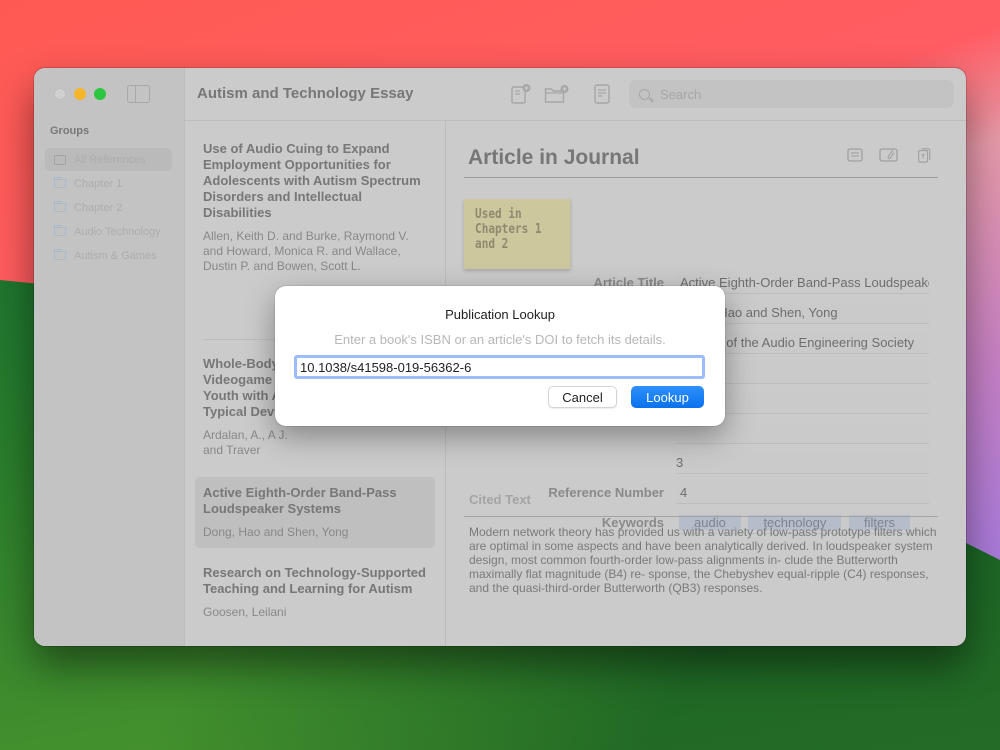  What do you see at coordinates (80, 94) in the screenshot?
I see `minimize-window-button` at bounding box center [80, 94].